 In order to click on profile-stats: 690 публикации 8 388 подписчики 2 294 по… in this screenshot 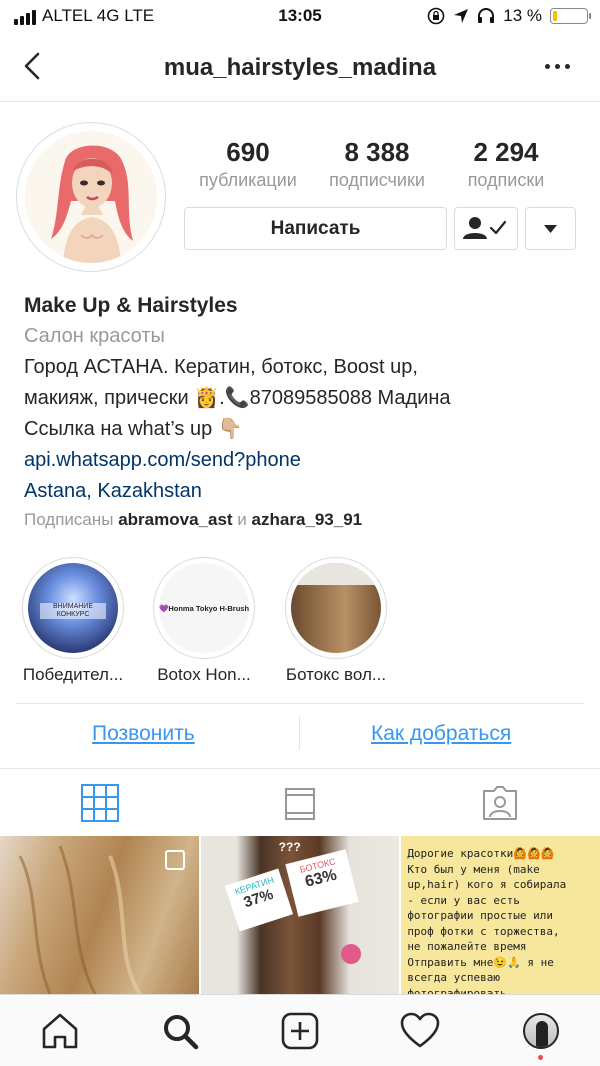, I will do `click(377, 164)`.